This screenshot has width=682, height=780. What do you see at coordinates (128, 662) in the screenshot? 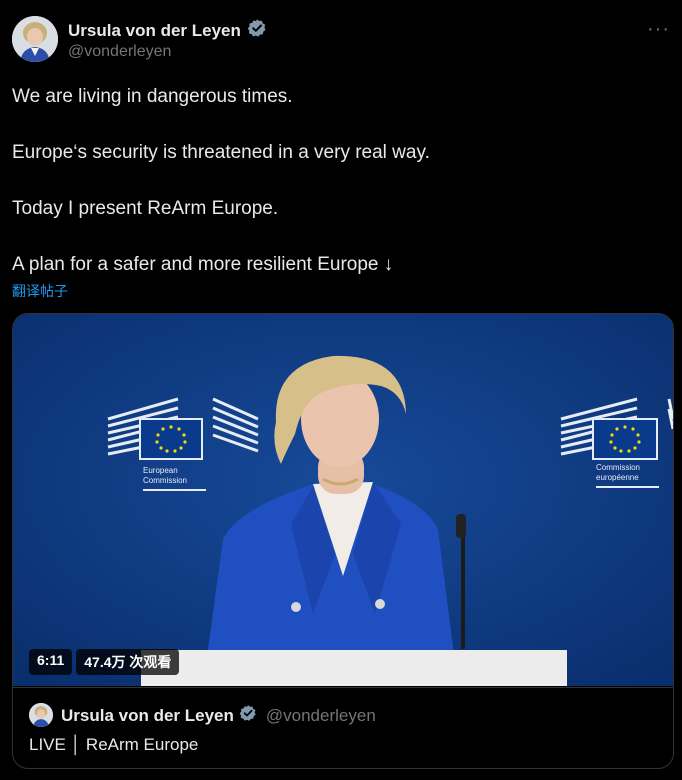
I see `video-views-badge: 47.4万 次观看` at bounding box center [128, 662].